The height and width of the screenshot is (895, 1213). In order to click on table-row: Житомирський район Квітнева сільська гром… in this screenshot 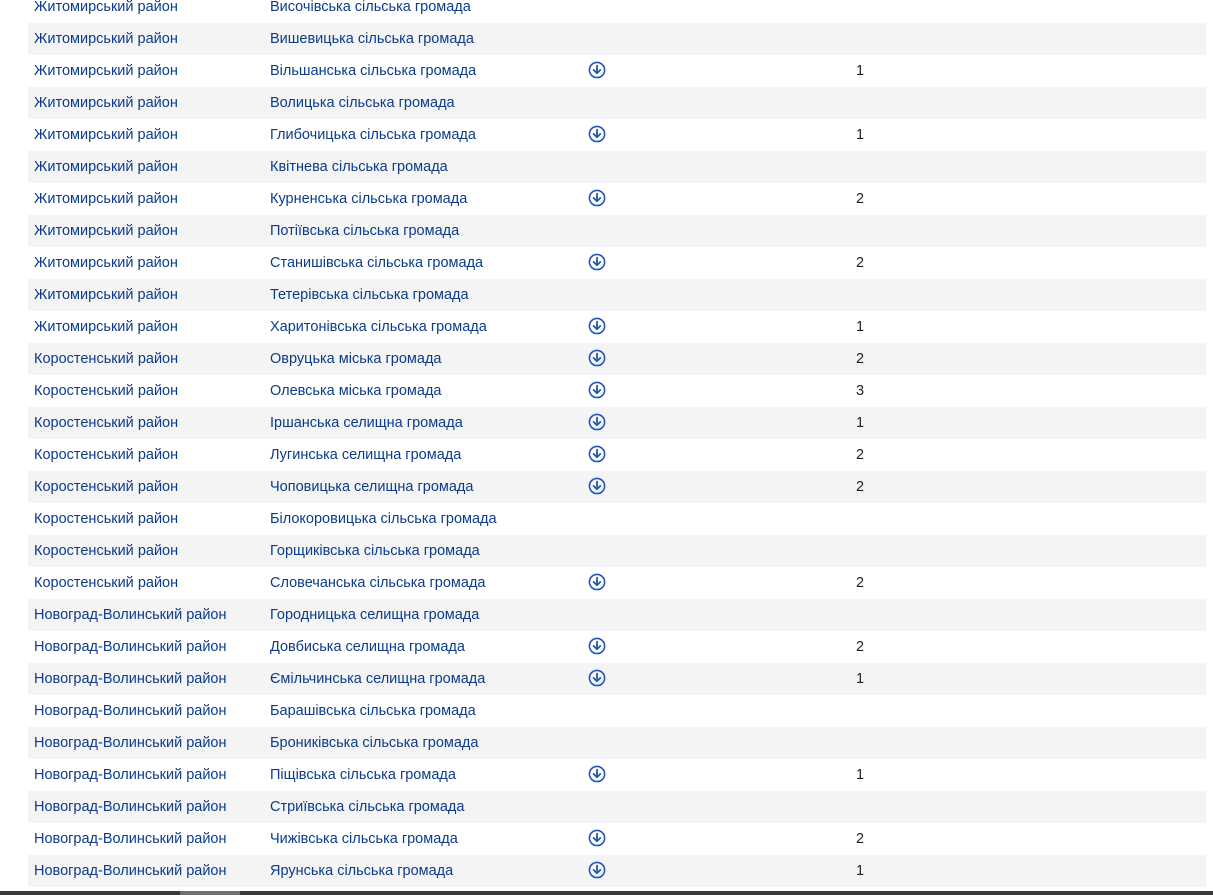, I will do `click(617, 167)`.